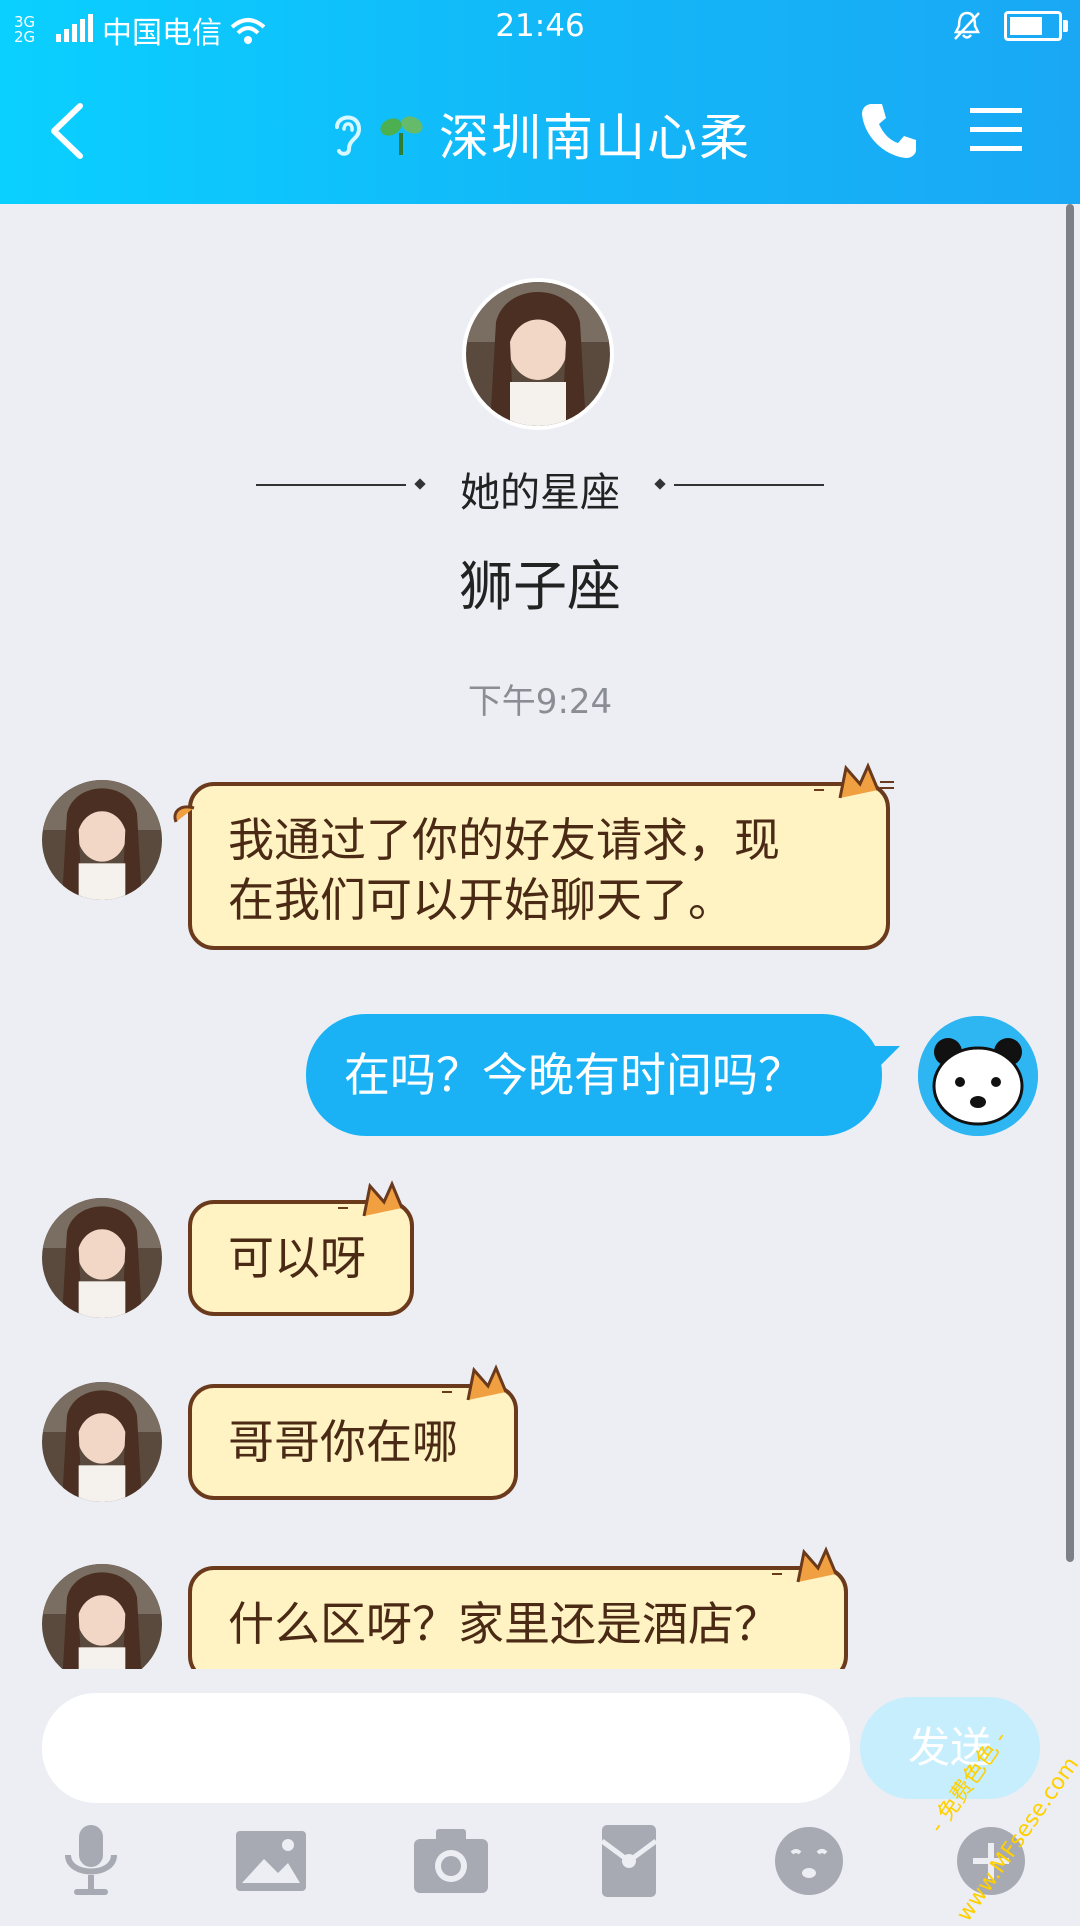 This screenshot has width=1080, height=1926. I want to click on mute-bell-icon, so click(967, 25).